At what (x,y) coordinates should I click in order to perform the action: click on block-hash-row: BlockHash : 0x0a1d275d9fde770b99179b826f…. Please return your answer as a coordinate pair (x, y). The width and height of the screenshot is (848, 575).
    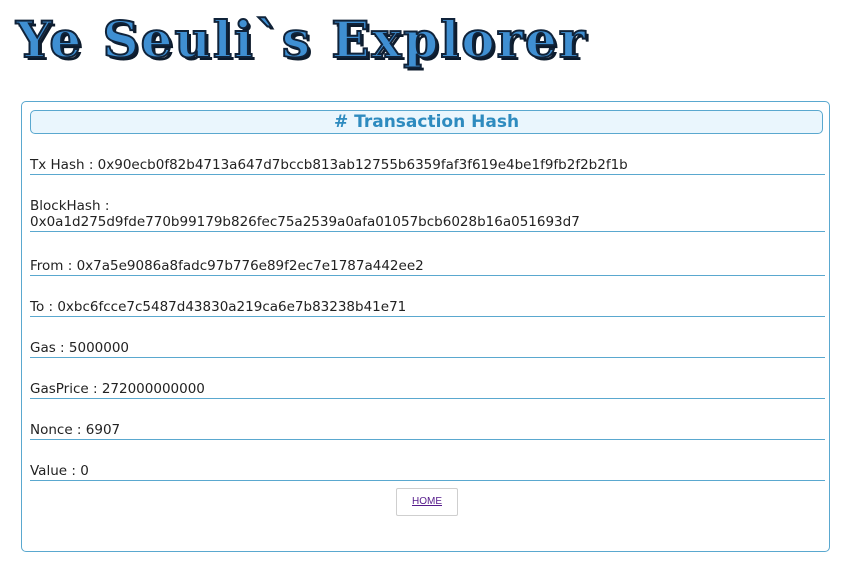
    Looking at the image, I should click on (427, 215).